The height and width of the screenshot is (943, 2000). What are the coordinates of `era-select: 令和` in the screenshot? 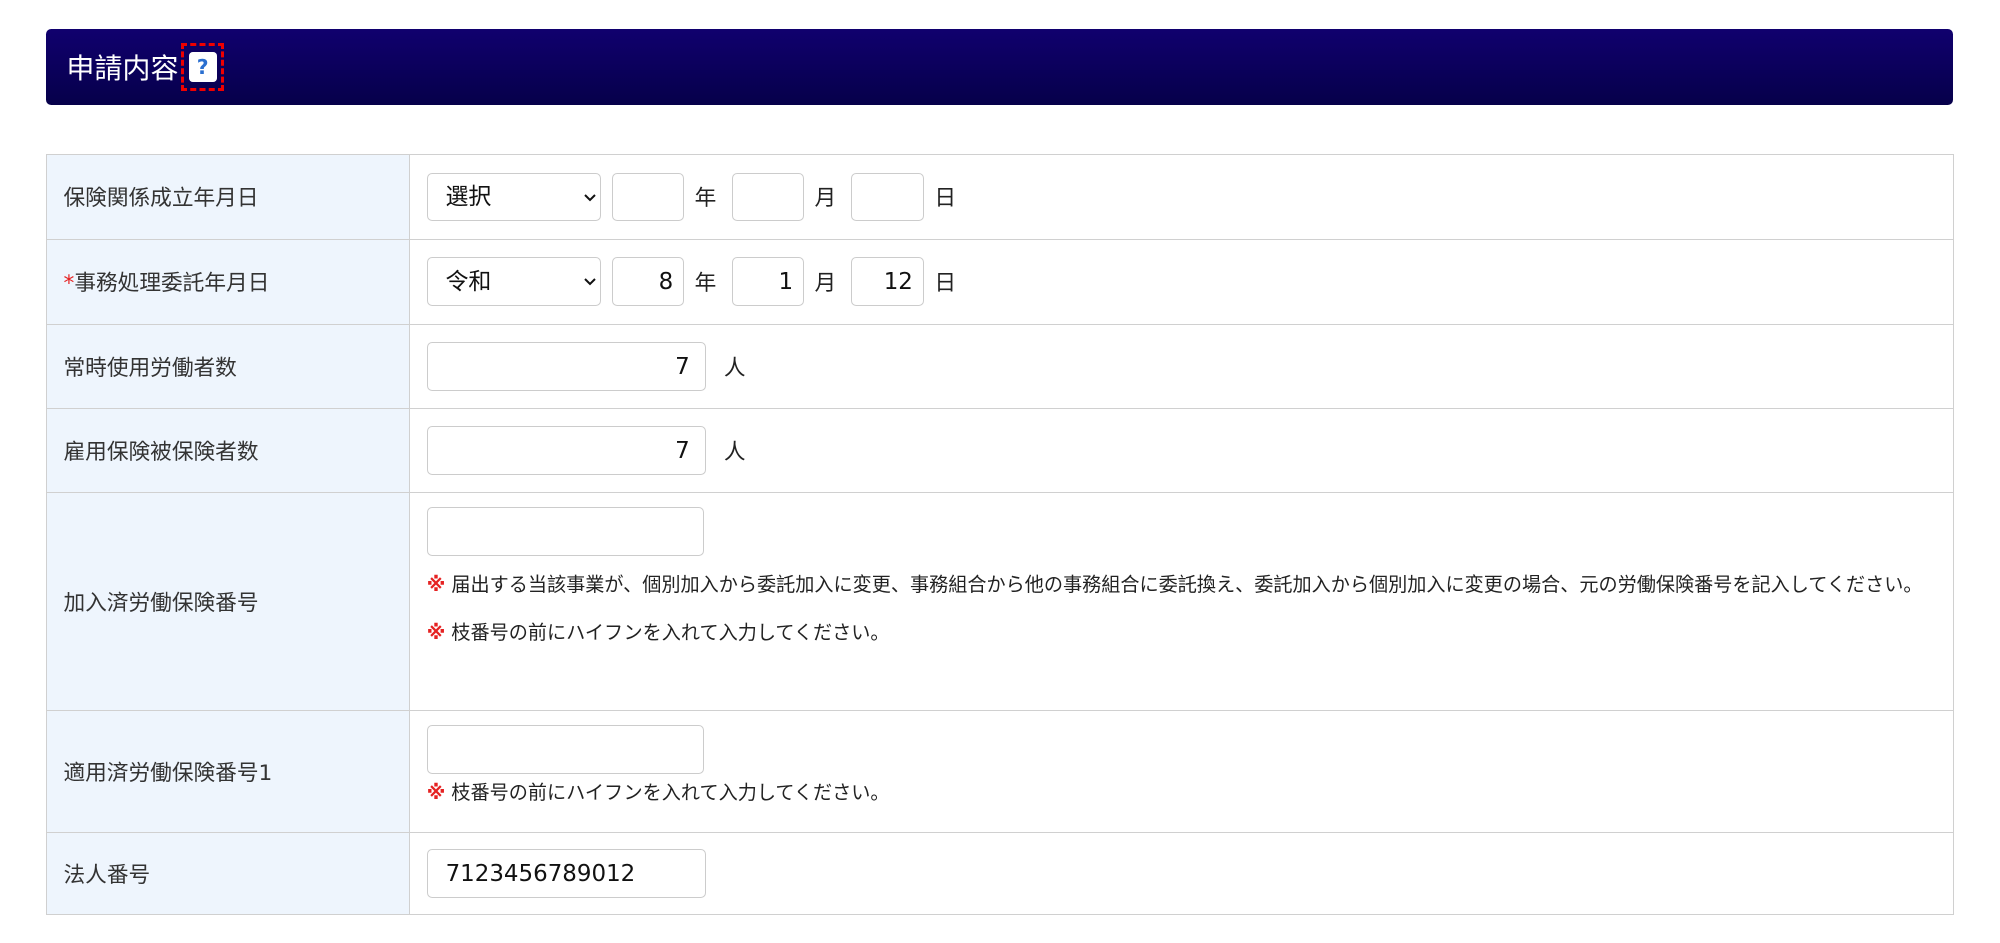 It's located at (514, 281).